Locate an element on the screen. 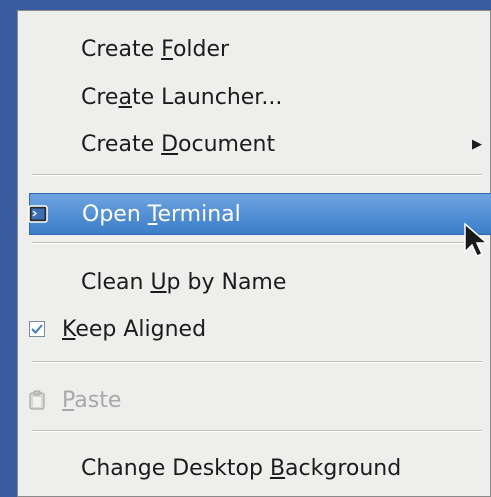 This screenshot has width=491, height=497. menu-item-label: Change Desktop Background is located at coordinates (241, 468).